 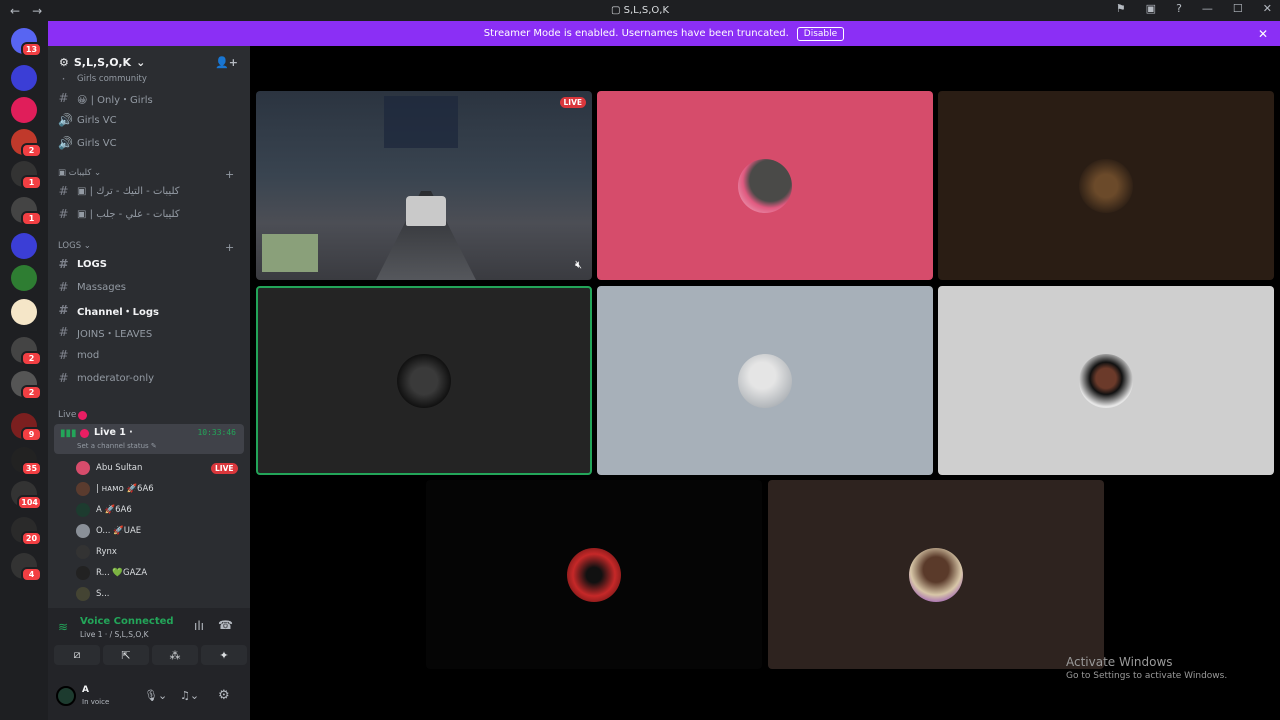 What do you see at coordinates (151, 287) in the screenshot?
I see `channel-item: # Massages` at bounding box center [151, 287].